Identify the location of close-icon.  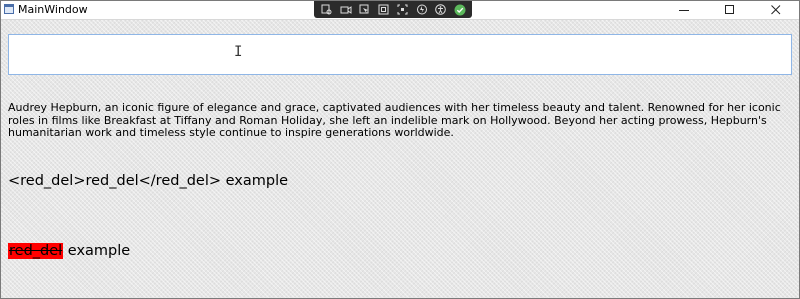
(776, 10).